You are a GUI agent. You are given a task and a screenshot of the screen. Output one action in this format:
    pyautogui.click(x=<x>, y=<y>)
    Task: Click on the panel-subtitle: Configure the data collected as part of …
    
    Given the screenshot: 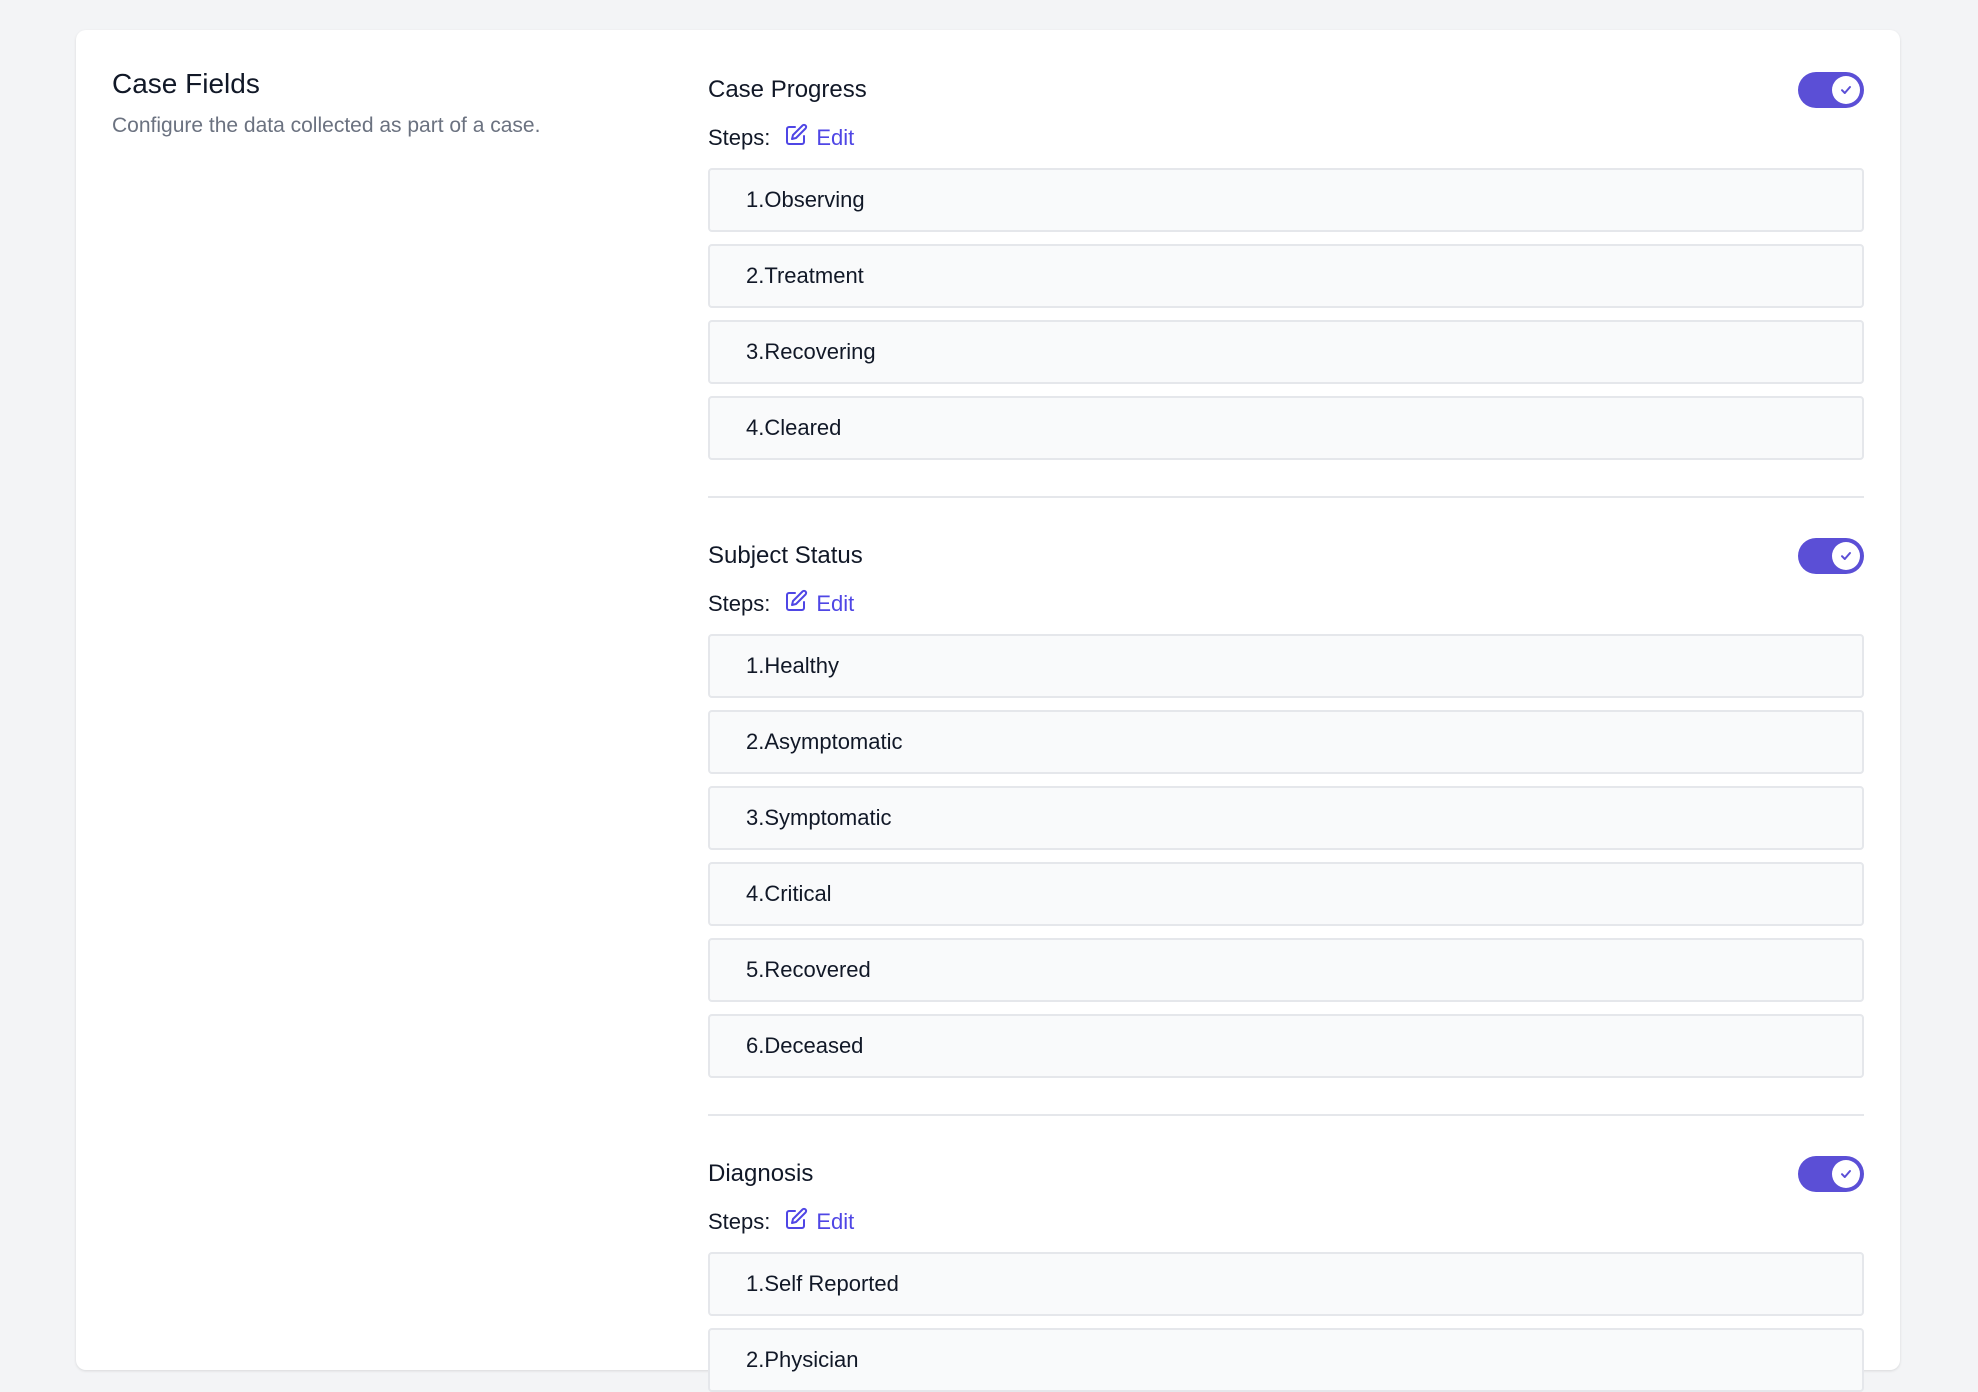 What is the action you would take?
    pyautogui.click(x=326, y=125)
    